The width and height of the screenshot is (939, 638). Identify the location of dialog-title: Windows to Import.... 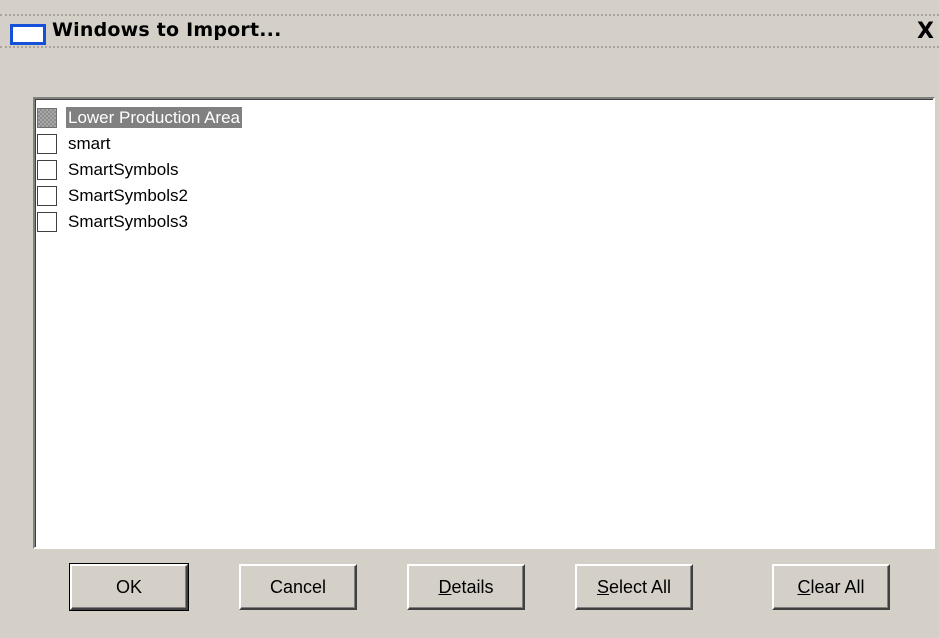
(167, 30).